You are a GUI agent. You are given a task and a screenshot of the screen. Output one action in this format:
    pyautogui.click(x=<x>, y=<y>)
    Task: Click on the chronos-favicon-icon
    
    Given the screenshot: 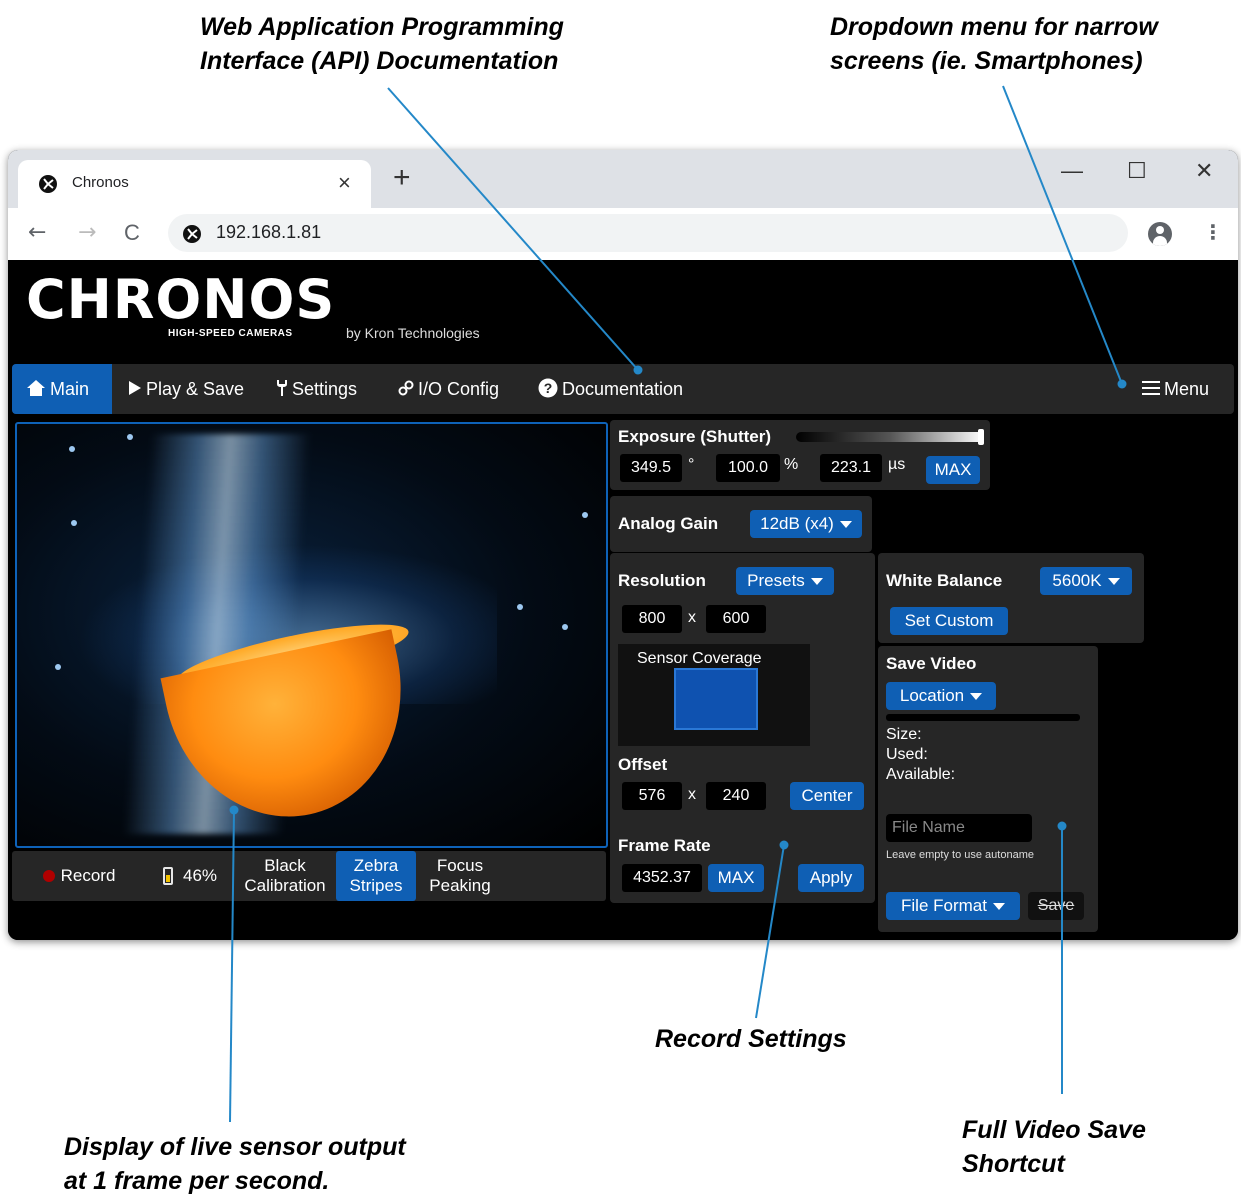 What is the action you would take?
    pyautogui.click(x=48, y=186)
    